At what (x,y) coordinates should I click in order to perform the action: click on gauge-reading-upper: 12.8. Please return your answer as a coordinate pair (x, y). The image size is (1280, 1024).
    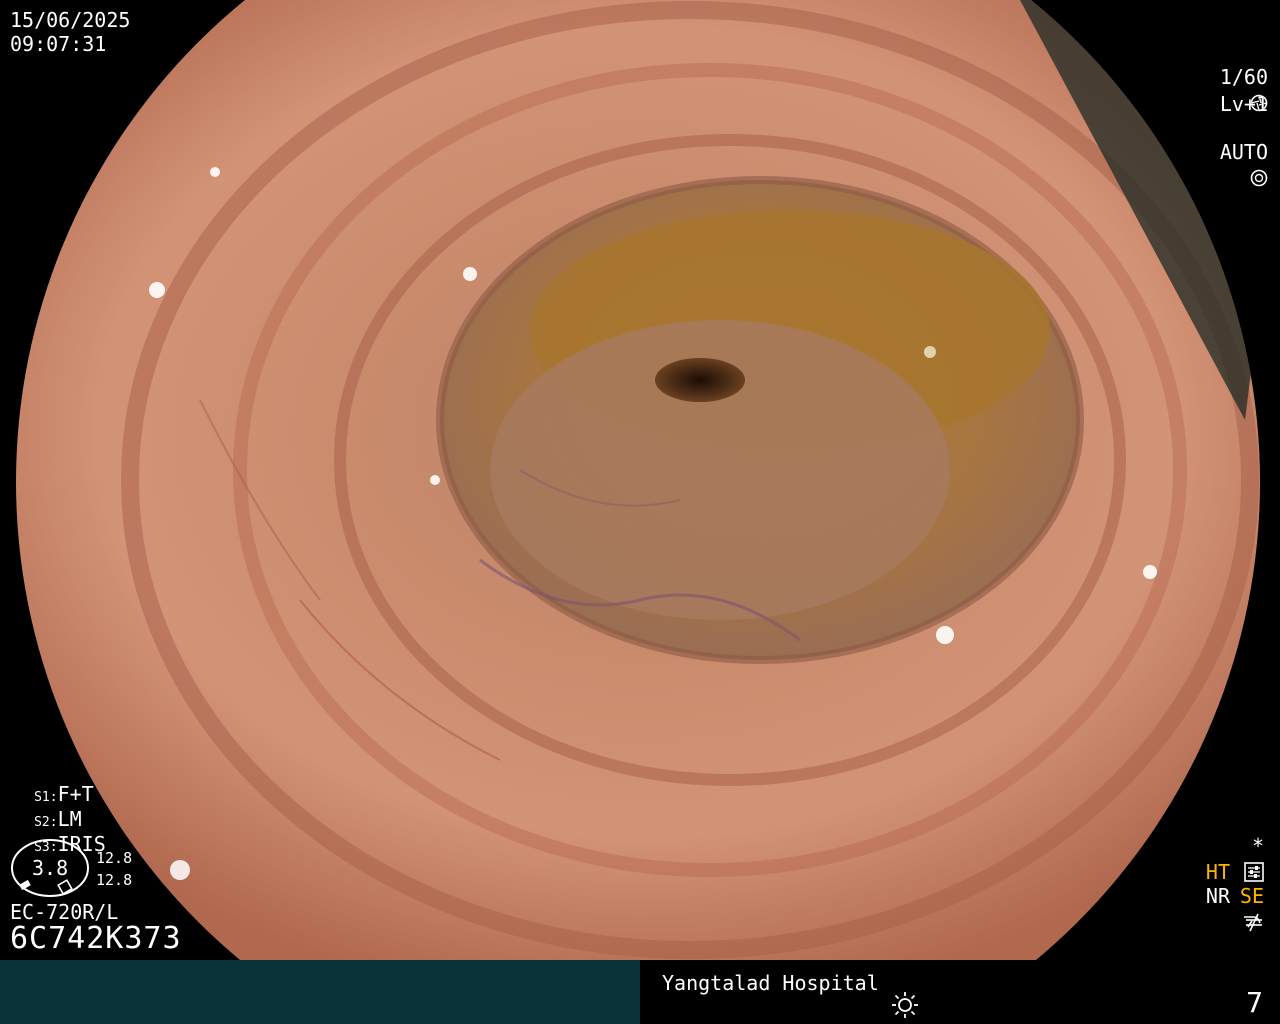
    Looking at the image, I should click on (114, 858).